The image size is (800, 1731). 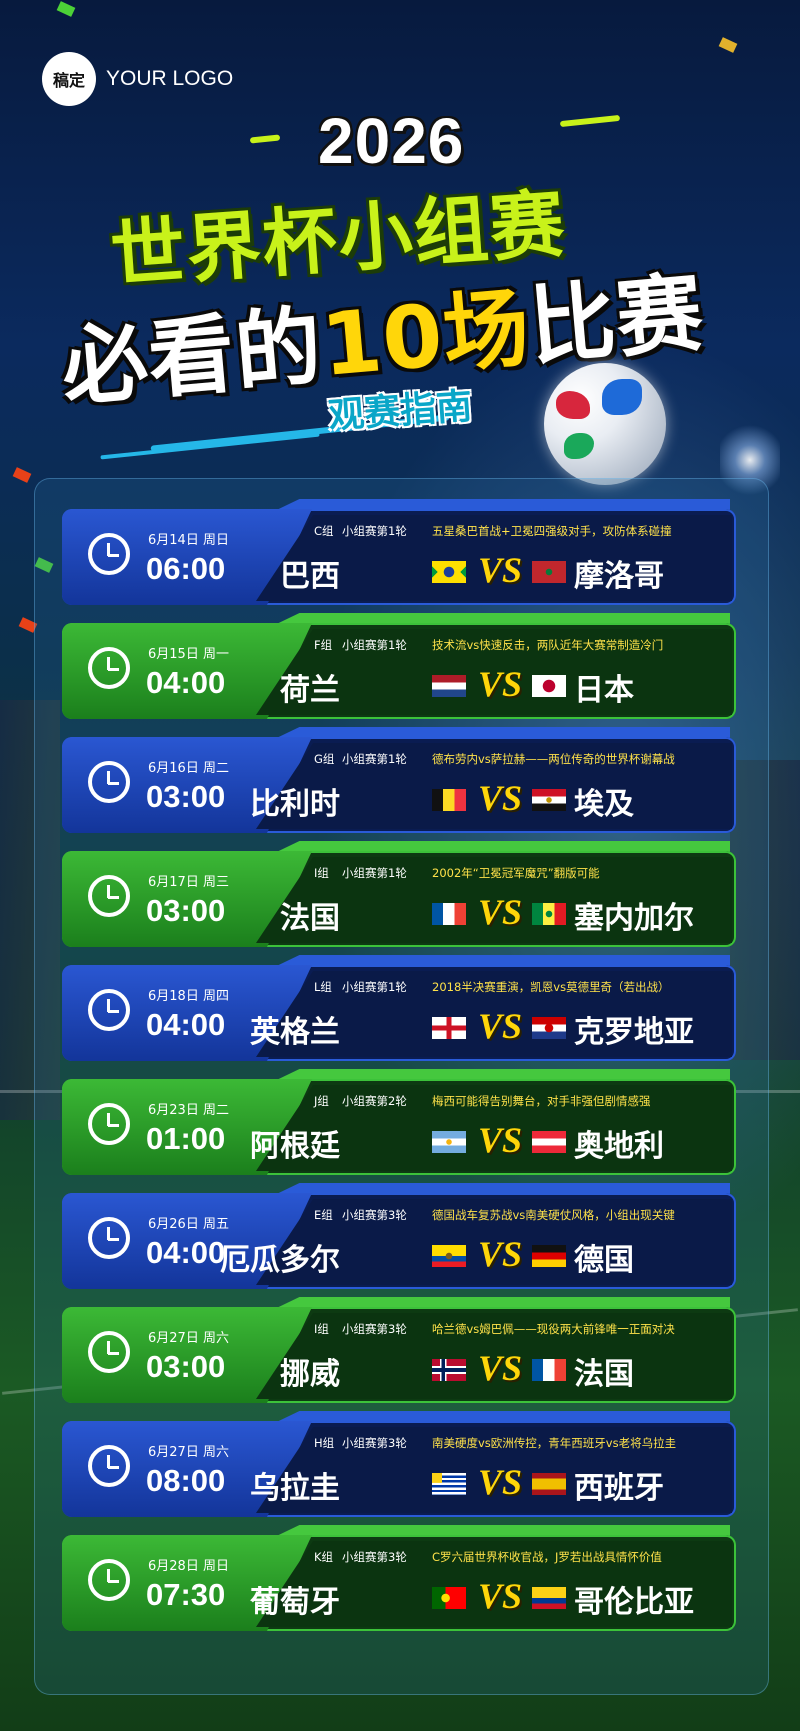 What do you see at coordinates (324, 531) in the screenshot?
I see `match-group: C组` at bounding box center [324, 531].